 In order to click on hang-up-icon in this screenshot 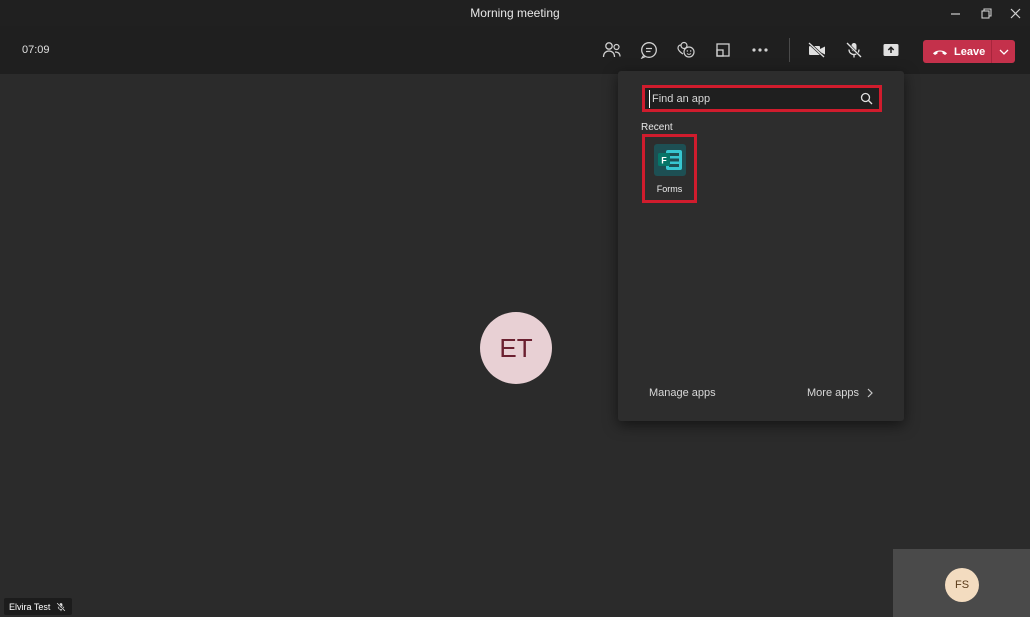, I will do `click(940, 52)`.